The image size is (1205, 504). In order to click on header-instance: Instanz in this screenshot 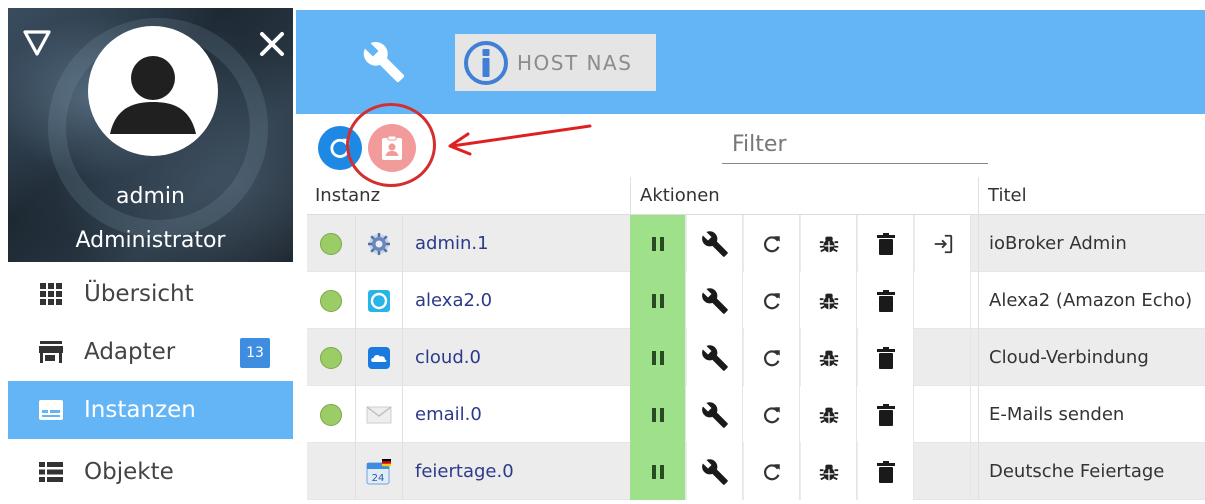, I will do `click(348, 195)`.